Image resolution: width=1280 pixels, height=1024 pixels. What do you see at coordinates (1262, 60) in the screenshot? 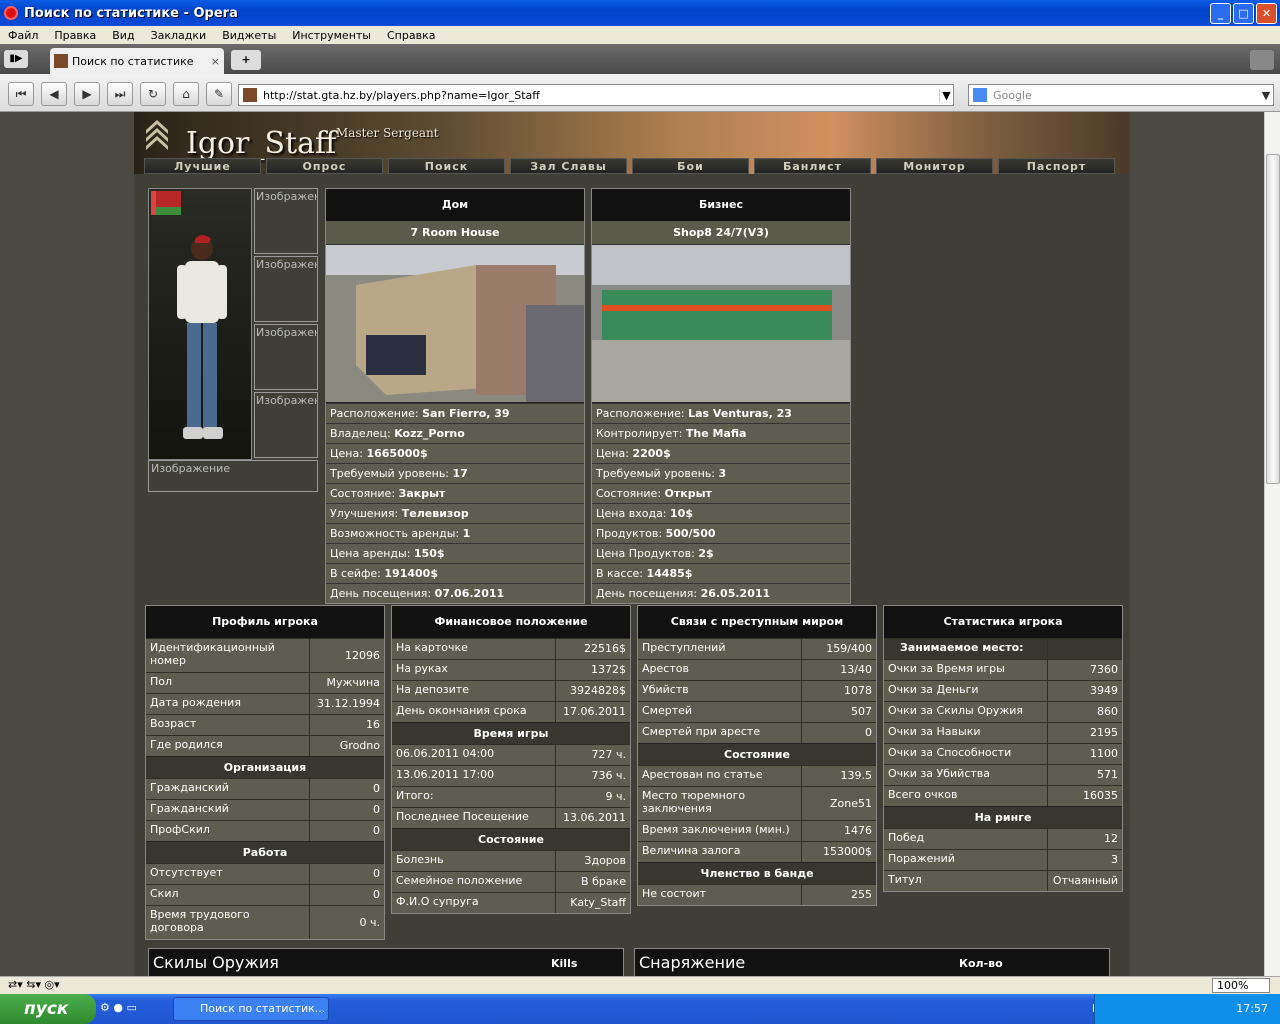
I see `closed-tabs-trash-icon` at bounding box center [1262, 60].